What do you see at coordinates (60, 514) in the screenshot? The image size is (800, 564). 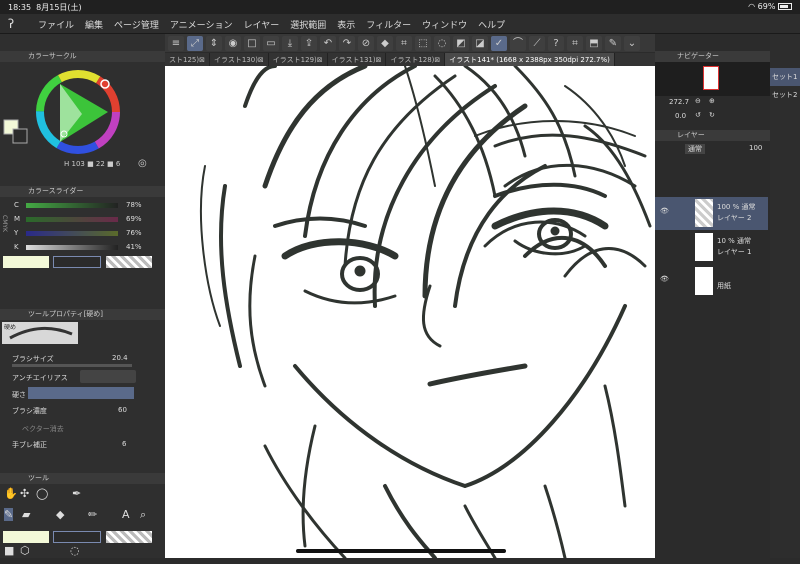 I see `fill-tool-icon: ◆` at bounding box center [60, 514].